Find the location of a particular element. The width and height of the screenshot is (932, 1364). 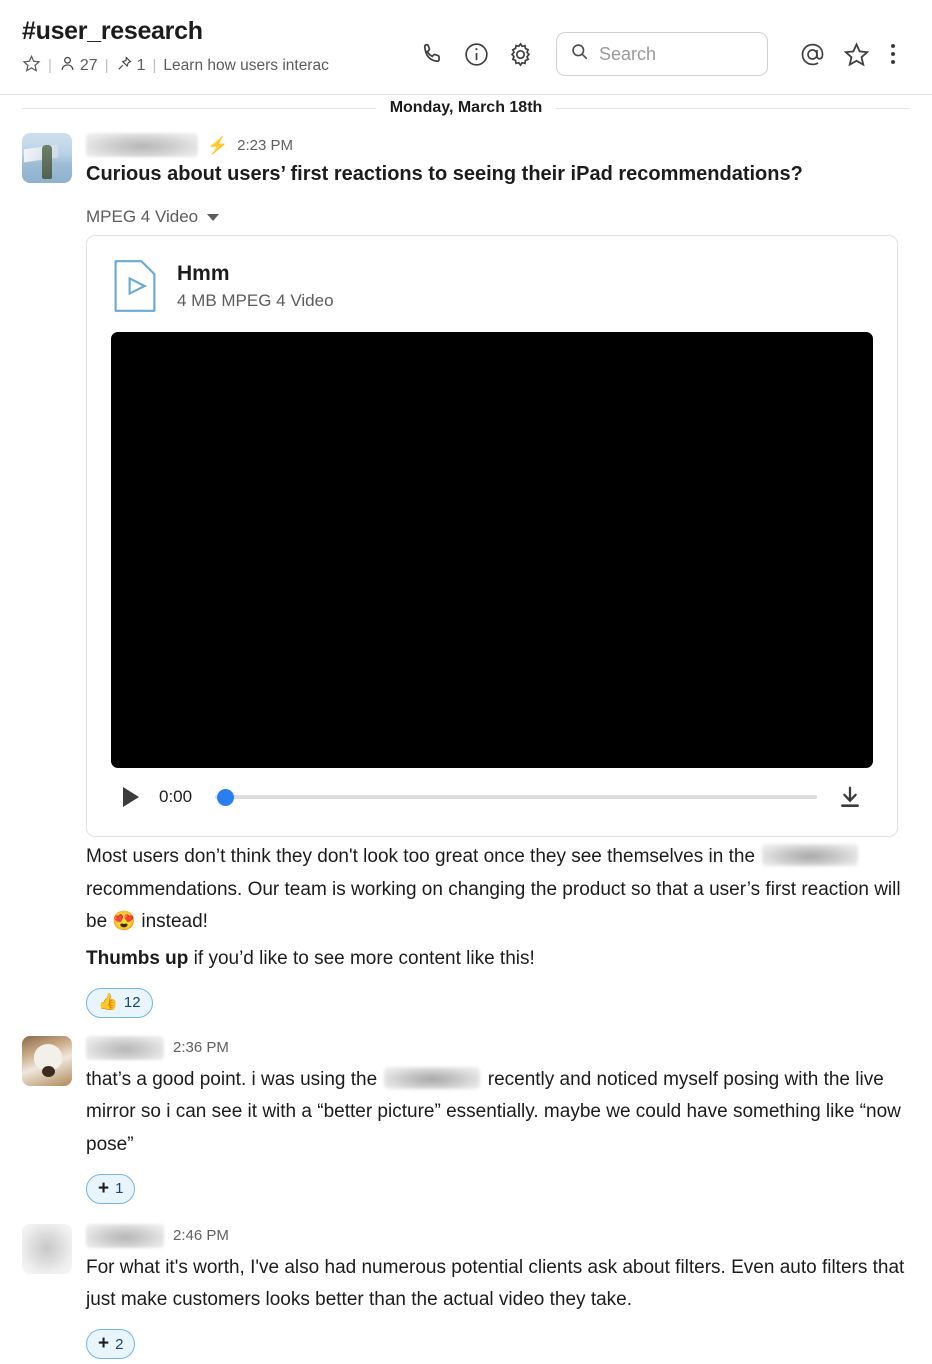

message-timestamp: 2:46 PM is located at coordinates (201, 1235).